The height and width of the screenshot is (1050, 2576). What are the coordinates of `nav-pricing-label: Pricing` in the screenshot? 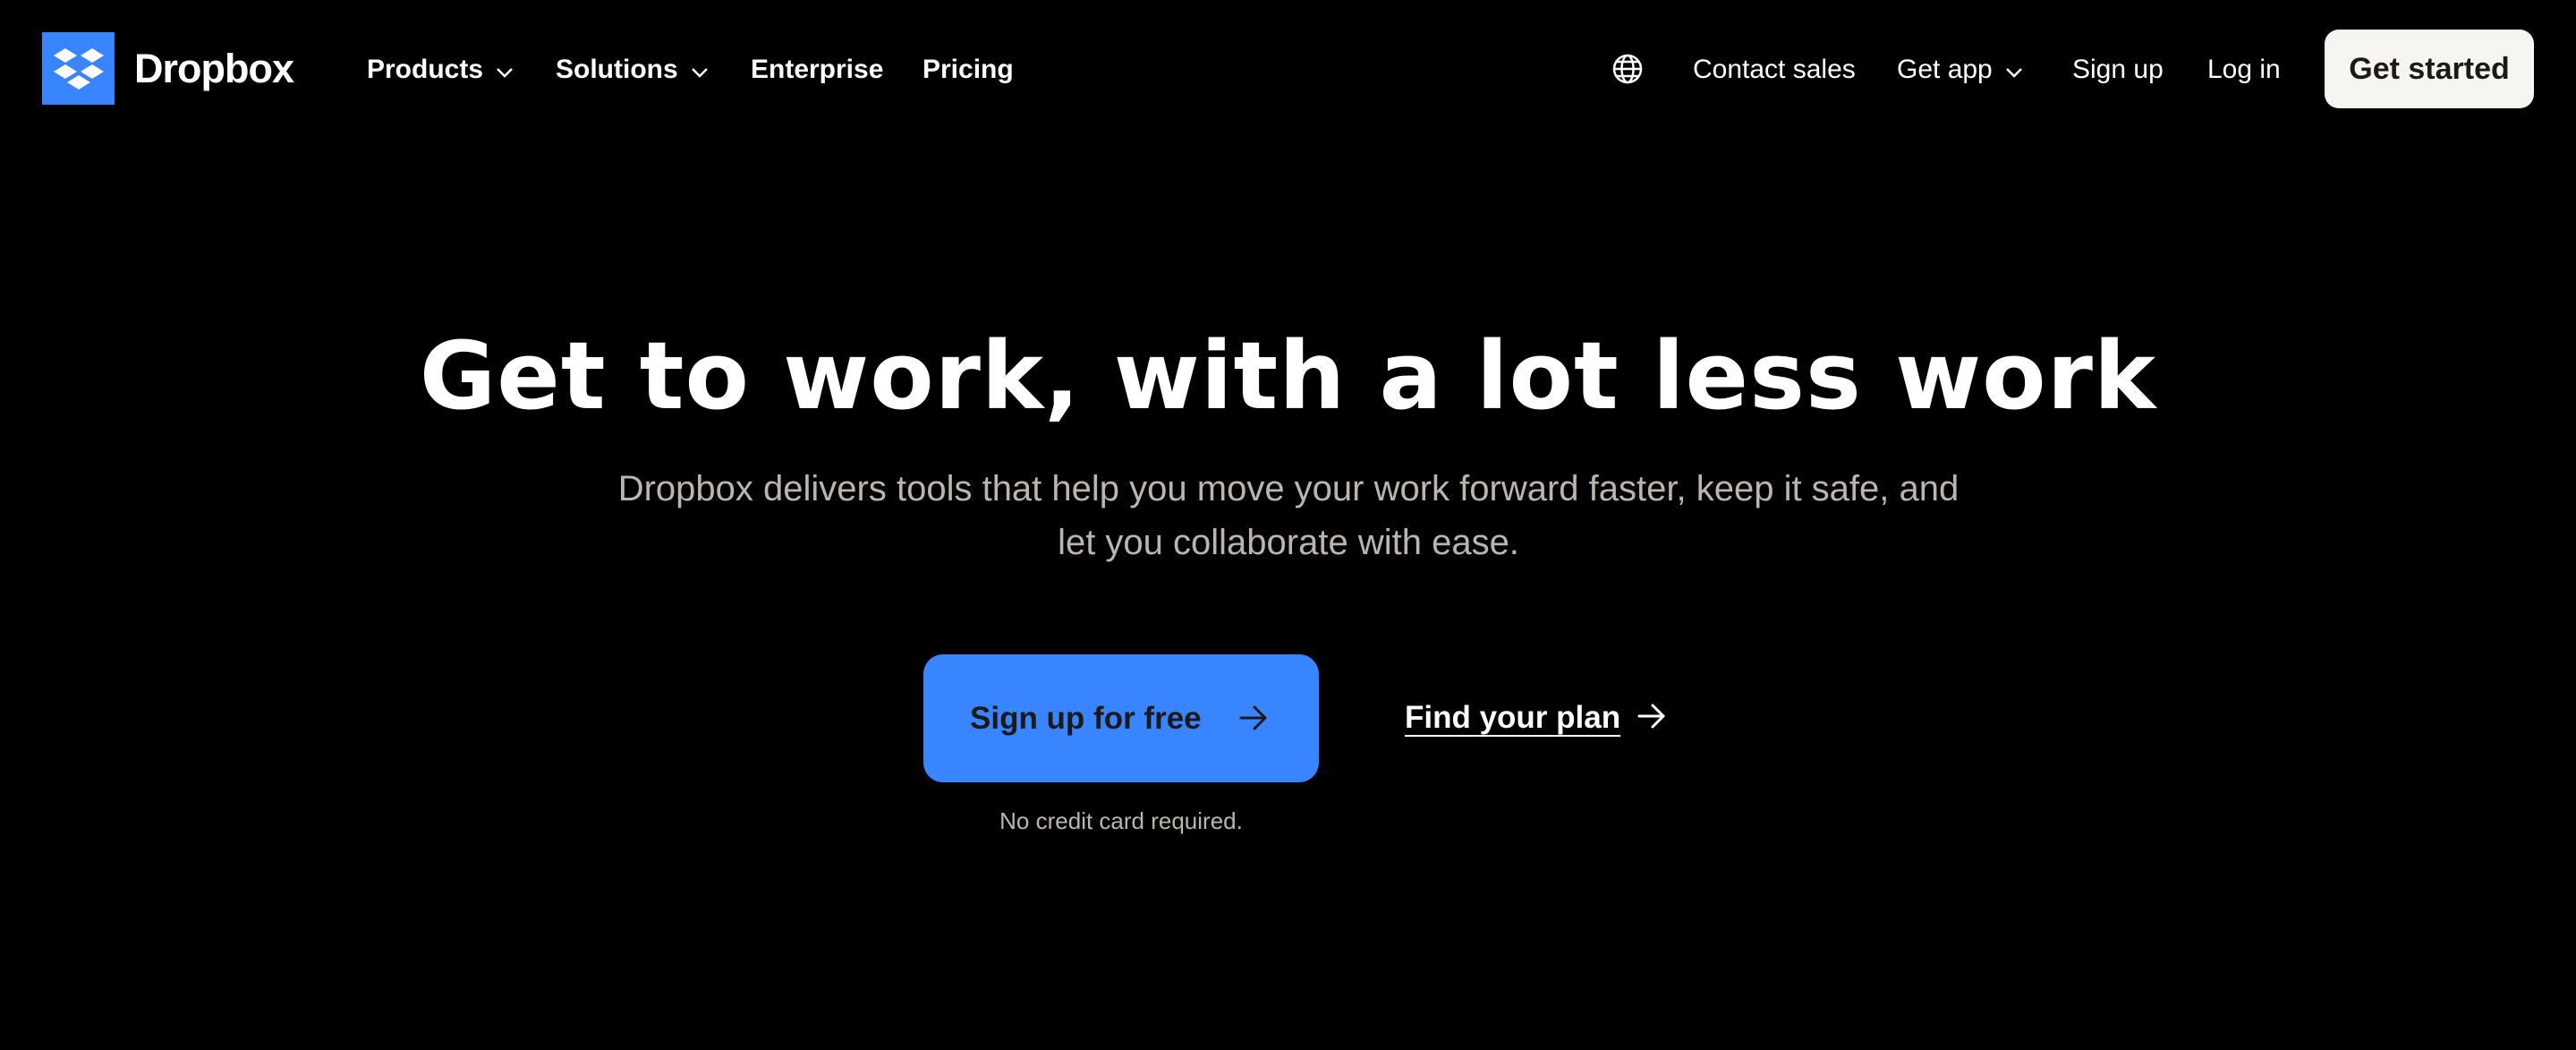 It's located at (968, 69).